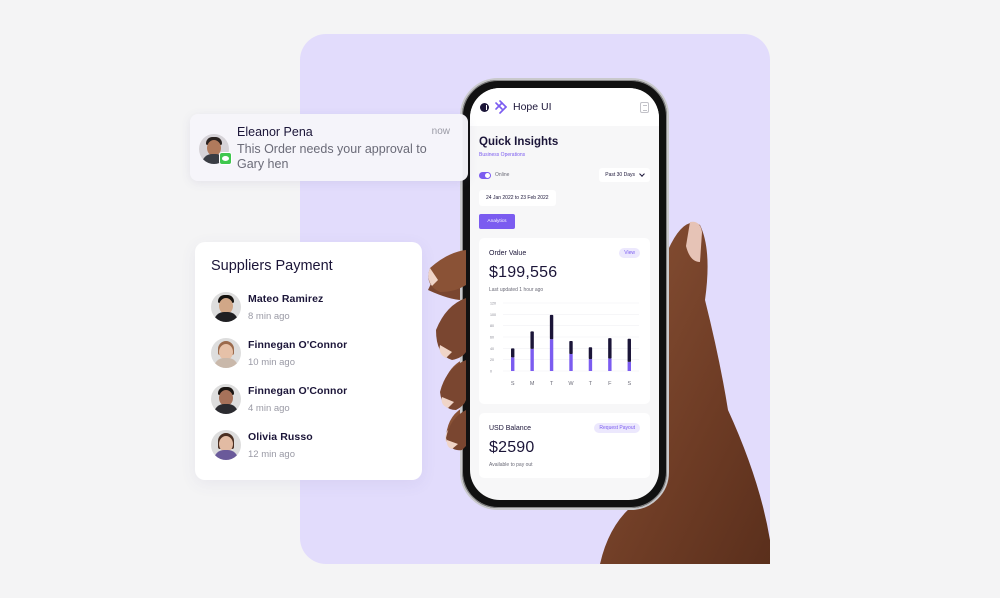 This screenshot has width=1000, height=598. I want to click on list-item: Finnegan O'Connor 4 min ago, so click(308, 399).